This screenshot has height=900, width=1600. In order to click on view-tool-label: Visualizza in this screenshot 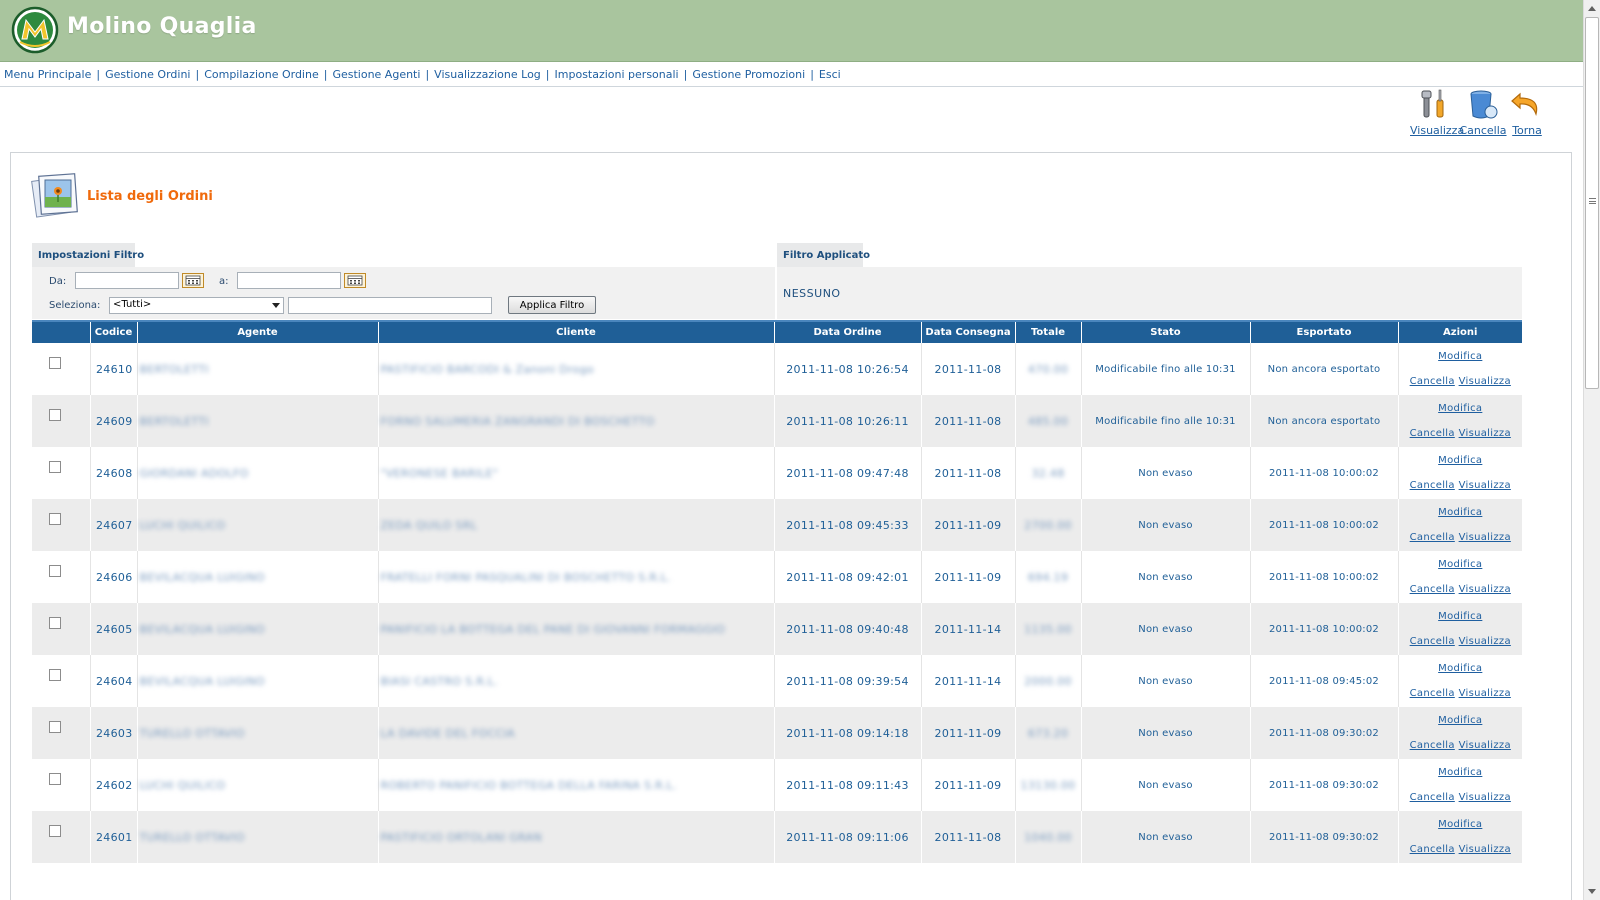, I will do `click(1437, 130)`.